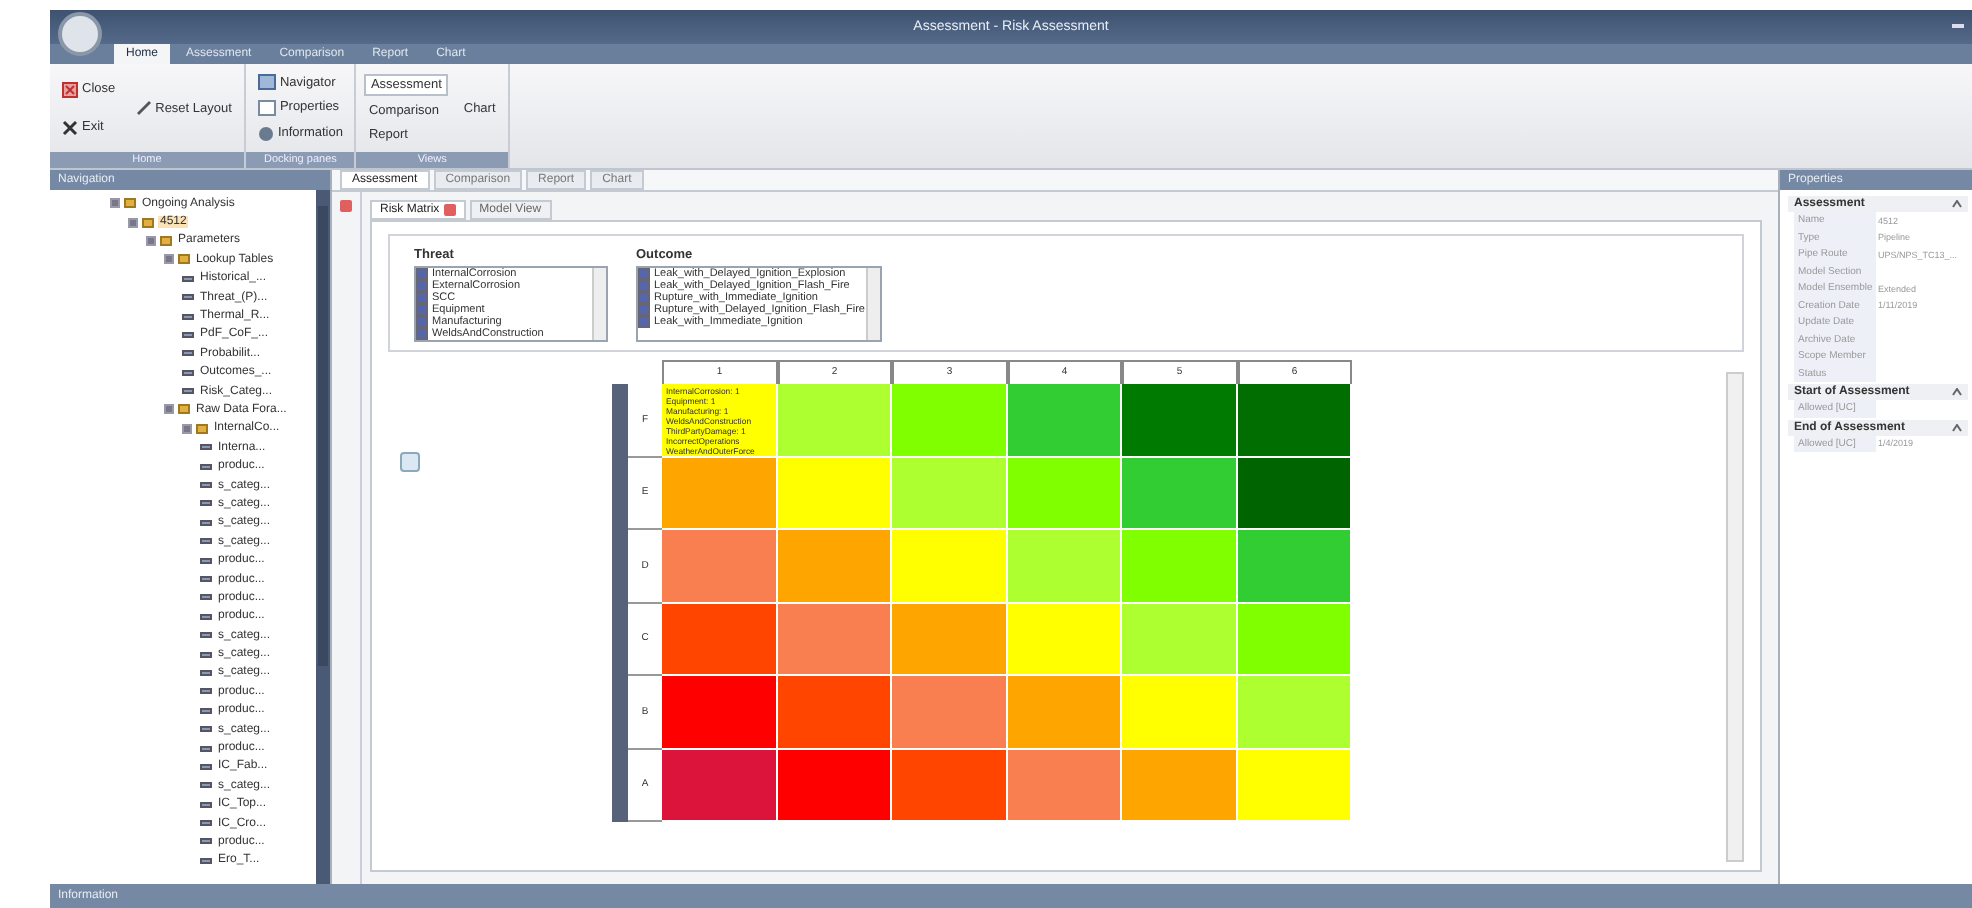 This screenshot has height=908, width=1972. I want to click on splitter-handle, so click(410, 462).